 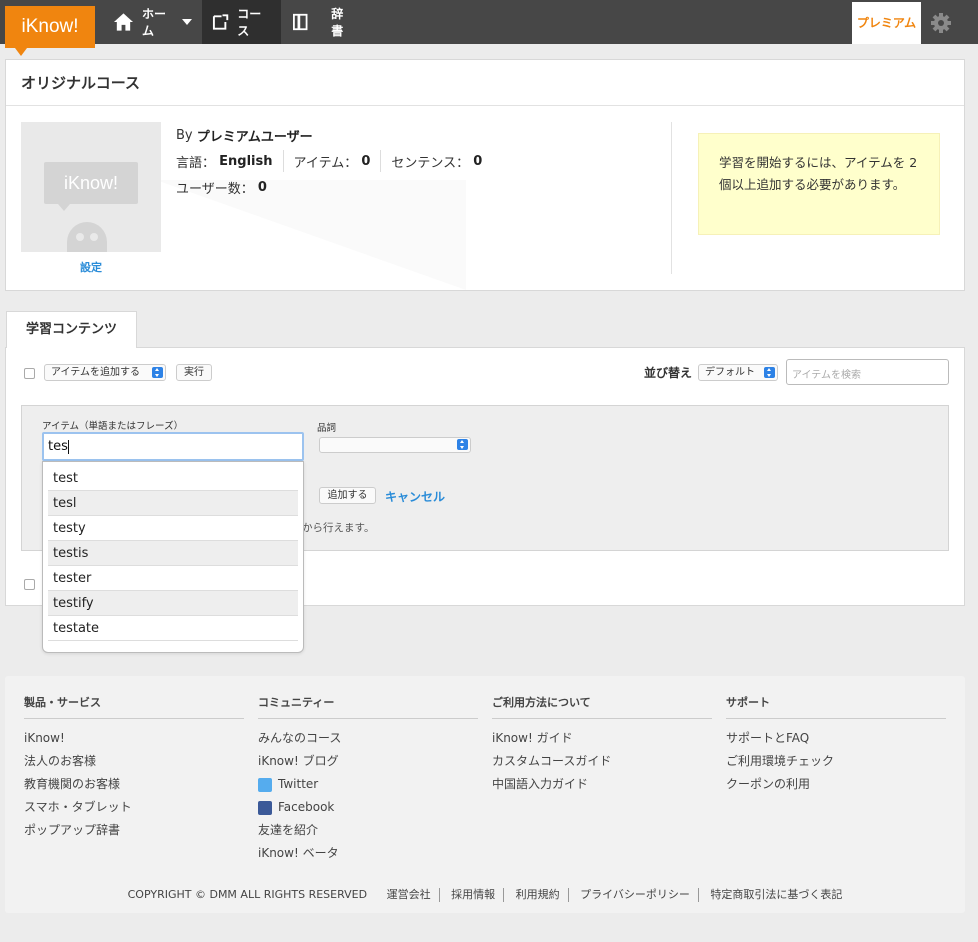 What do you see at coordinates (58, 446) in the screenshot?
I see `item-input-value: tes` at bounding box center [58, 446].